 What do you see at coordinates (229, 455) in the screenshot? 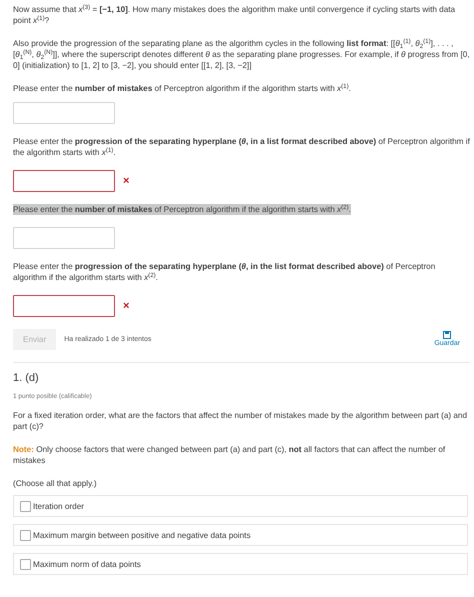
I see `note-text: Note: Only choose factors that were changed between part (a) and part (c), not all factors that can affect the number of mistakes` at bounding box center [229, 455].